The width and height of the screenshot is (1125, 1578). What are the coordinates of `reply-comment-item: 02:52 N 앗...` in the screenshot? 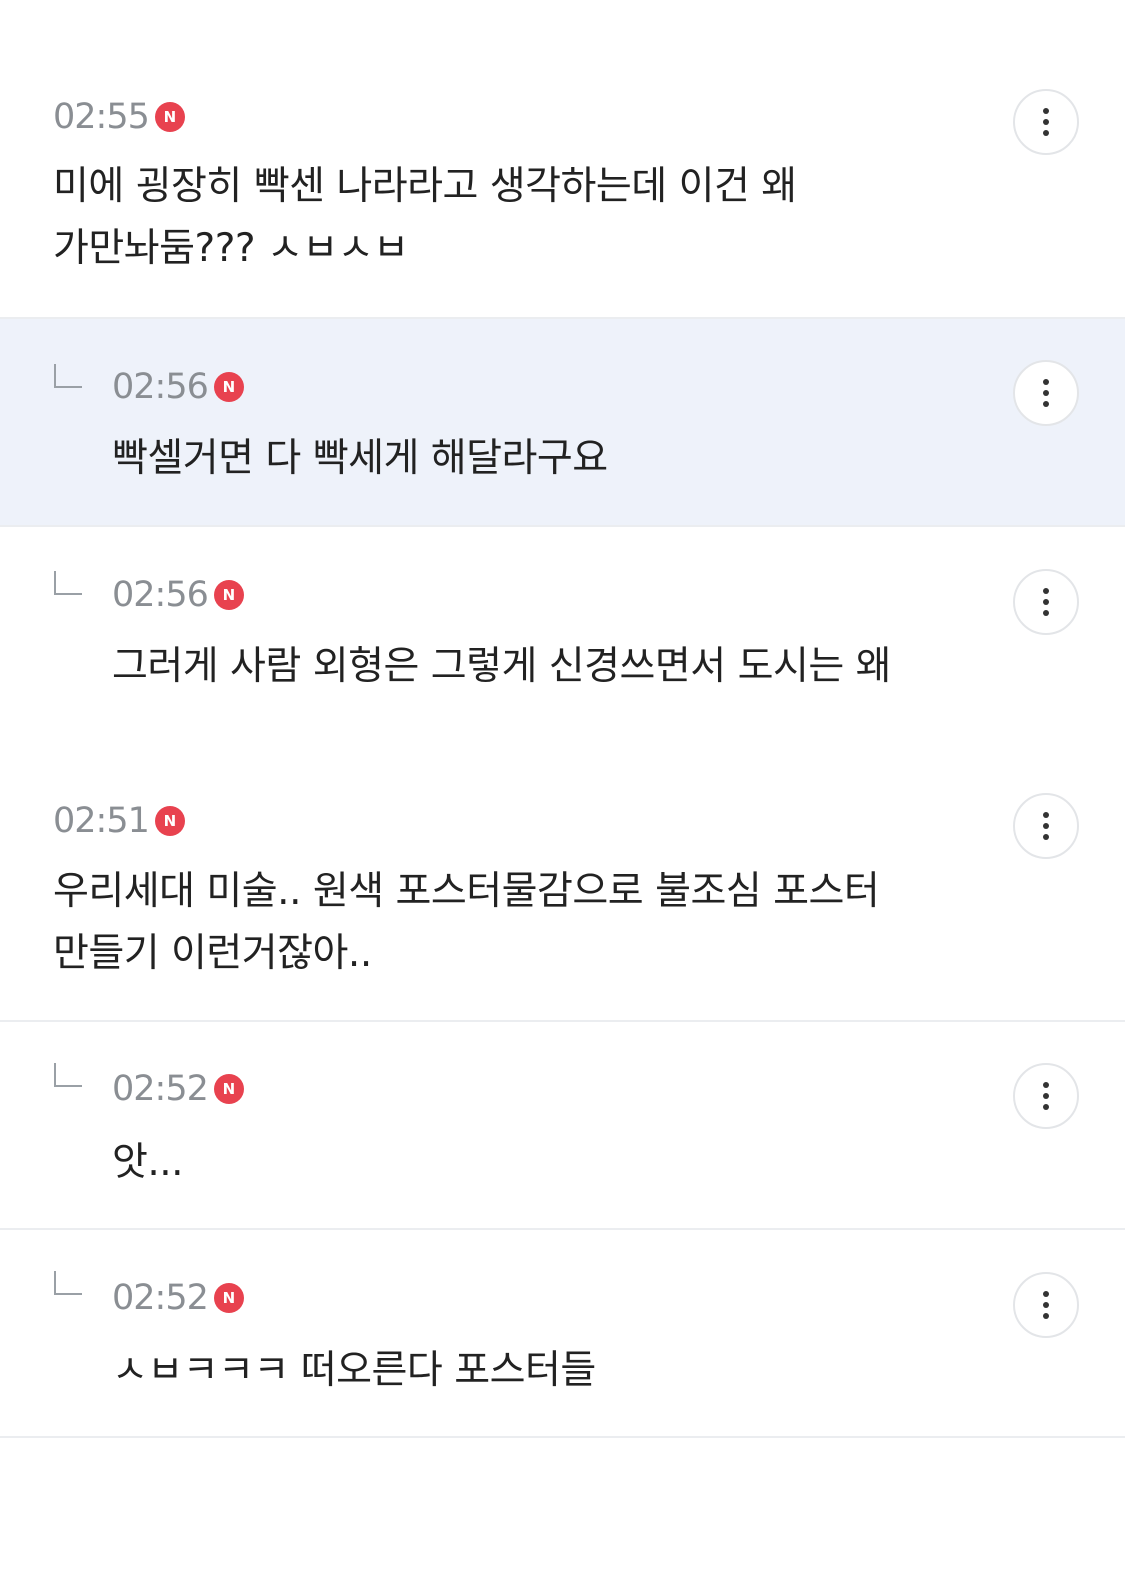 It's located at (562, 1125).